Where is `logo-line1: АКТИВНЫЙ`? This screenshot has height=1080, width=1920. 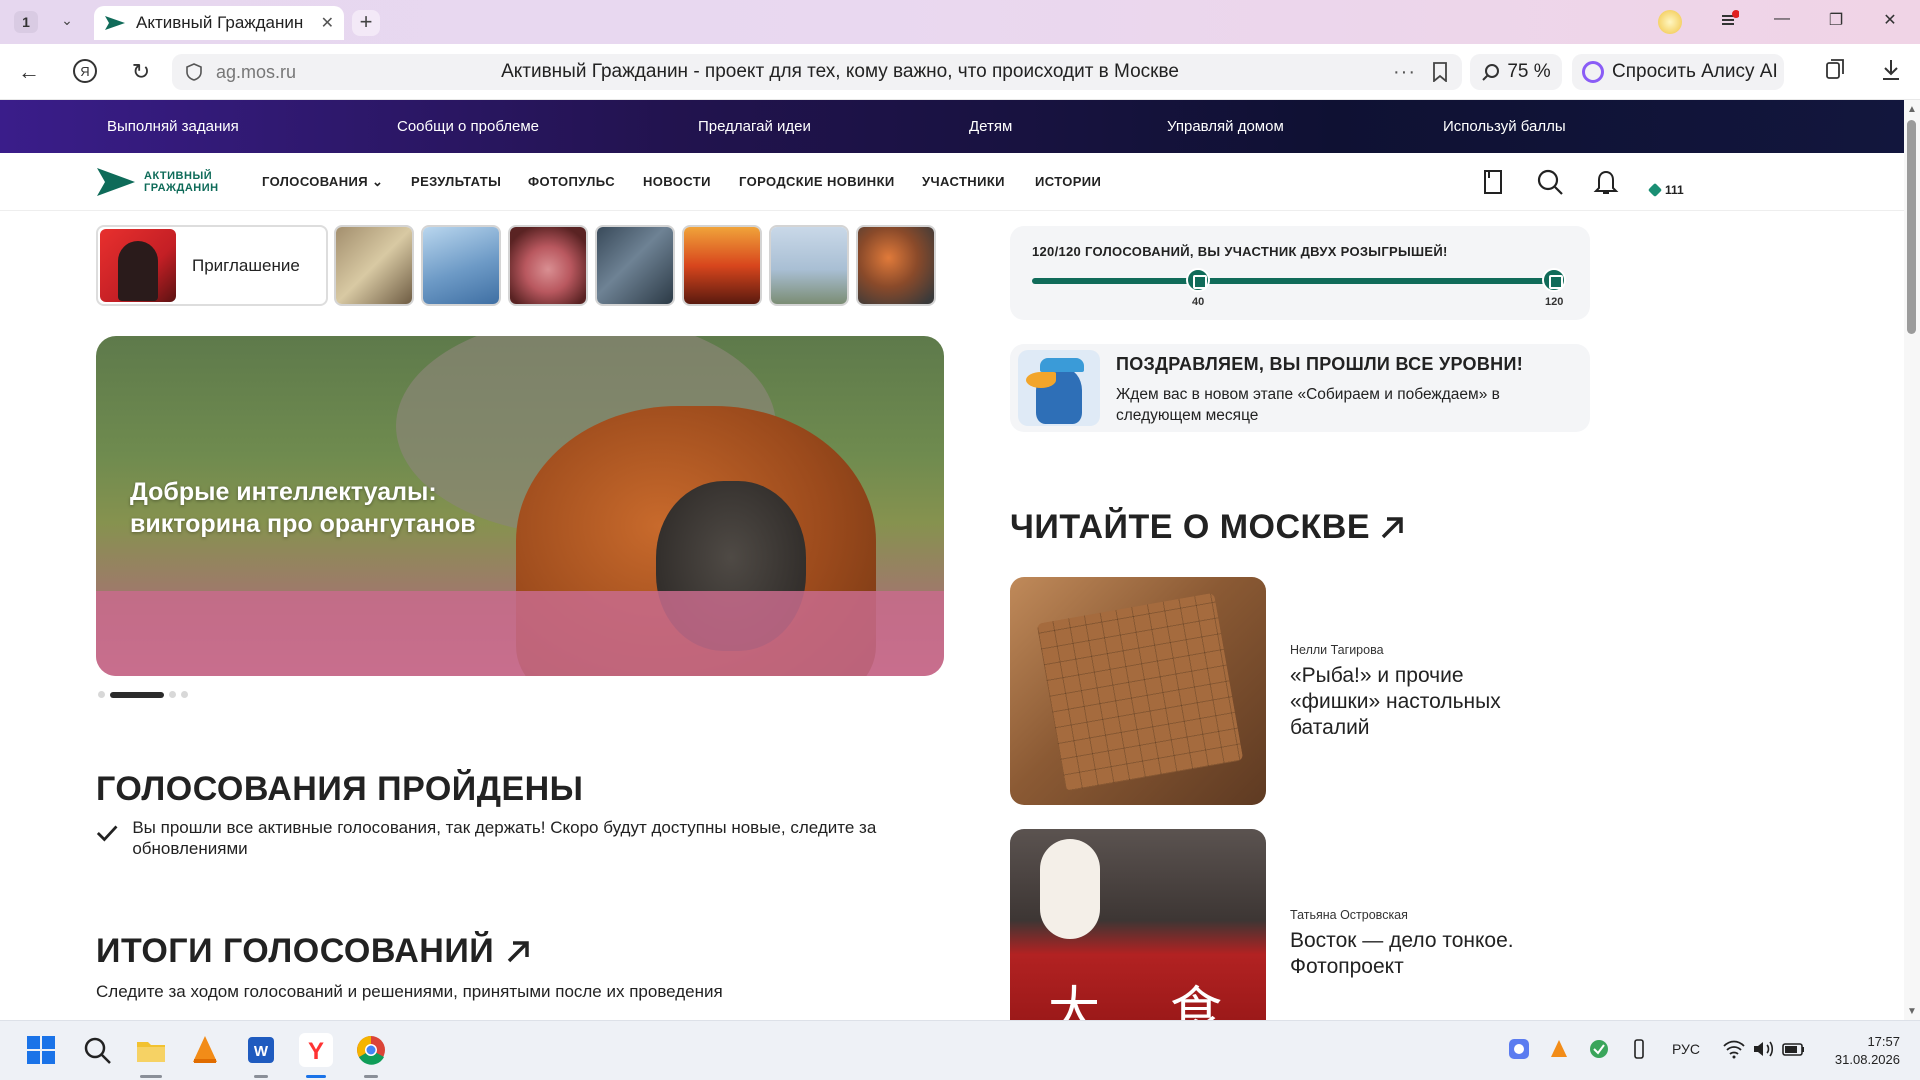 logo-line1: АКТИВНЫЙ is located at coordinates (178, 176).